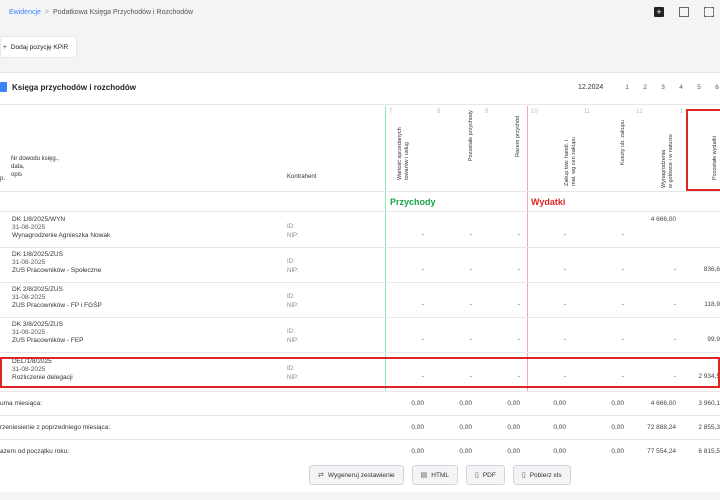 The height and width of the screenshot is (500, 720). I want to click on summary-value: 72 888,24, so click(661, 427).